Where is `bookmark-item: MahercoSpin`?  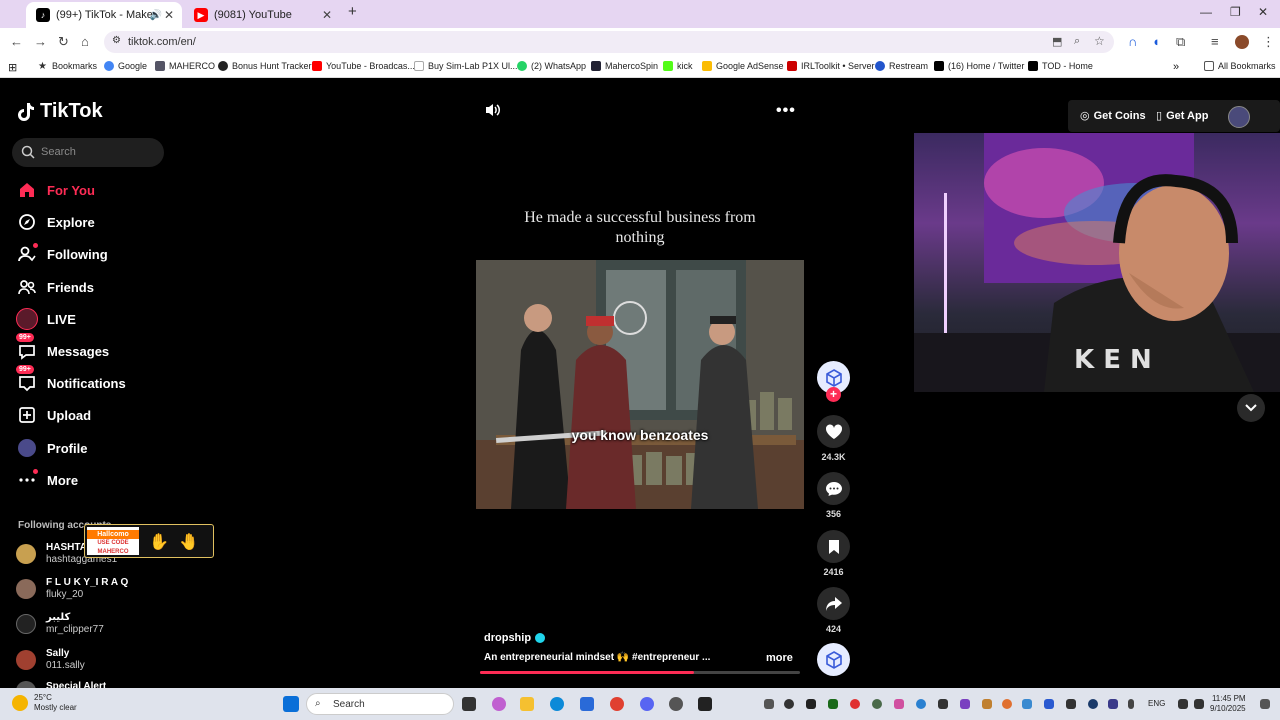 bookmark-item: MahercoSpin is located at coordinates (624, 66).